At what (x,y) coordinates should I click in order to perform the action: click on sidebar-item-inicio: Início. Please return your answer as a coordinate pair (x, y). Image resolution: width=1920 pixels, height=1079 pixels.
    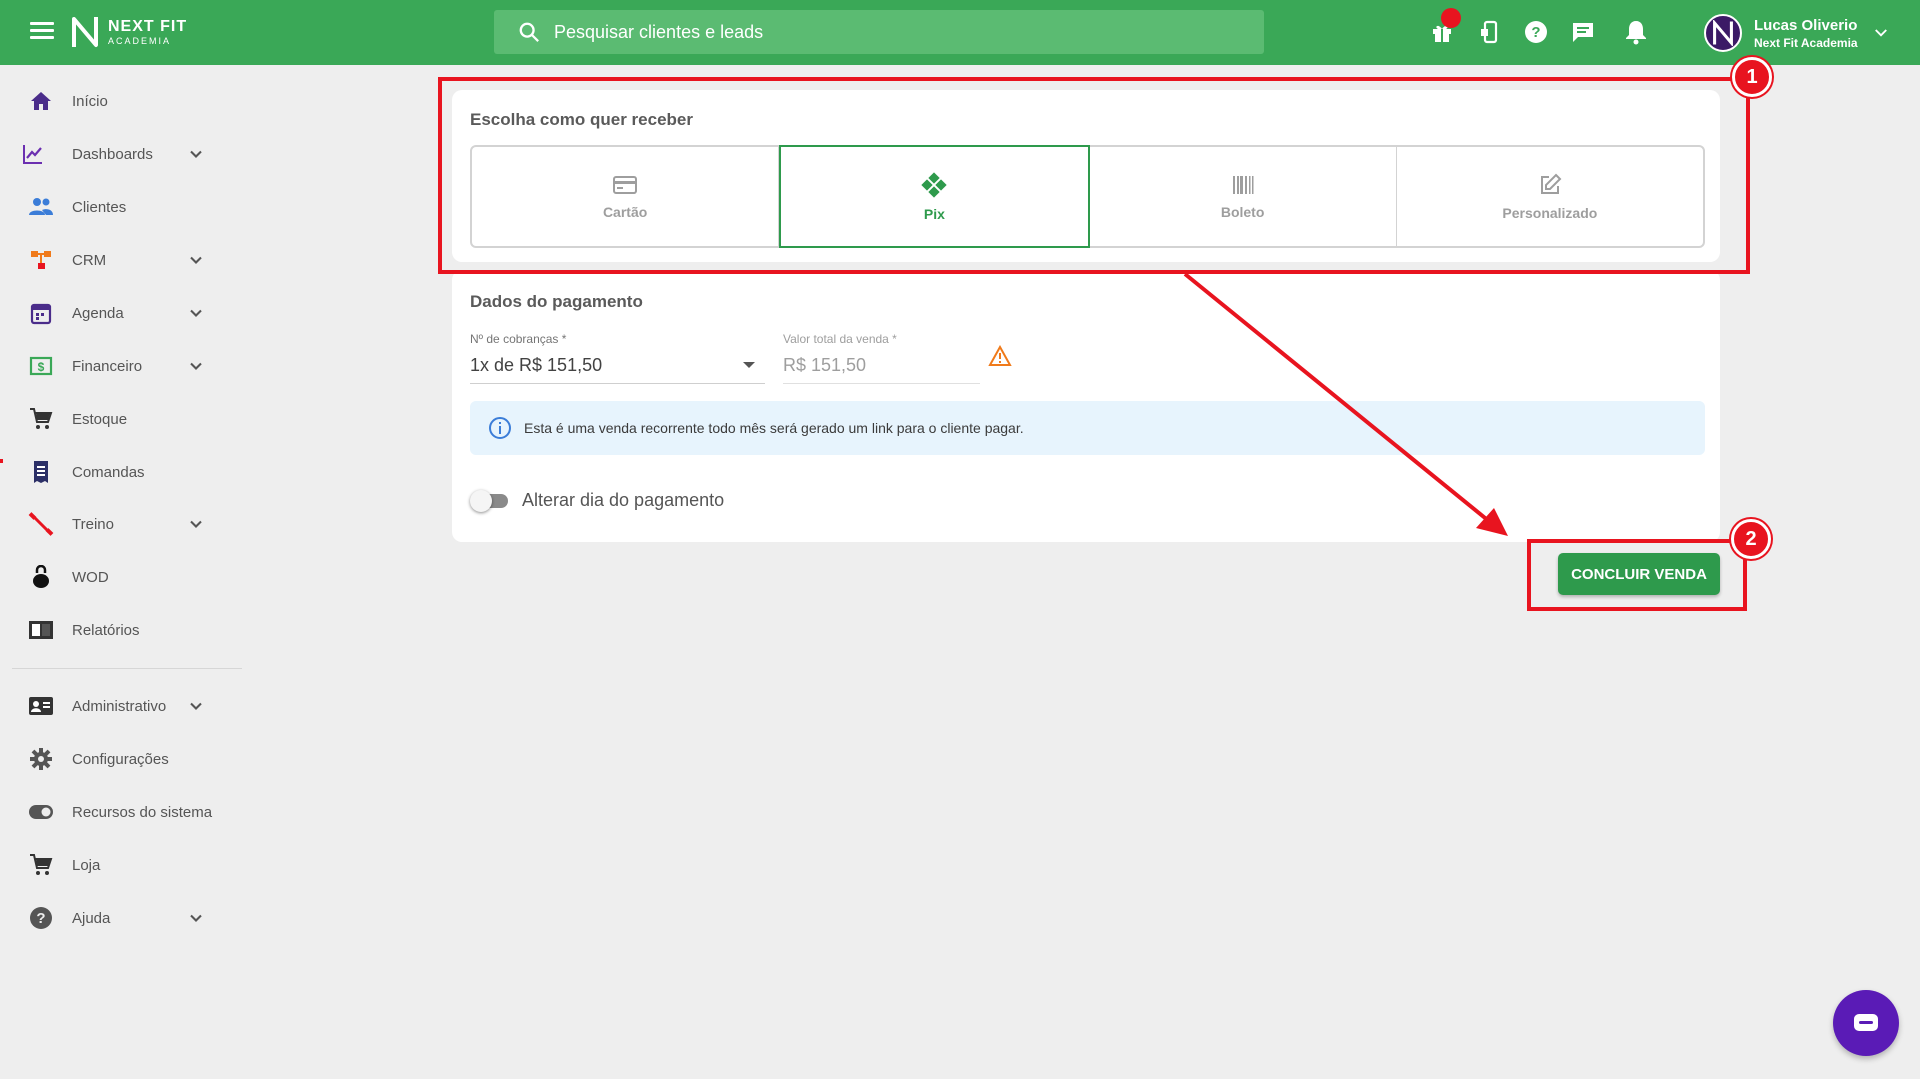
    Looking at the image, I should click on (122, 101).